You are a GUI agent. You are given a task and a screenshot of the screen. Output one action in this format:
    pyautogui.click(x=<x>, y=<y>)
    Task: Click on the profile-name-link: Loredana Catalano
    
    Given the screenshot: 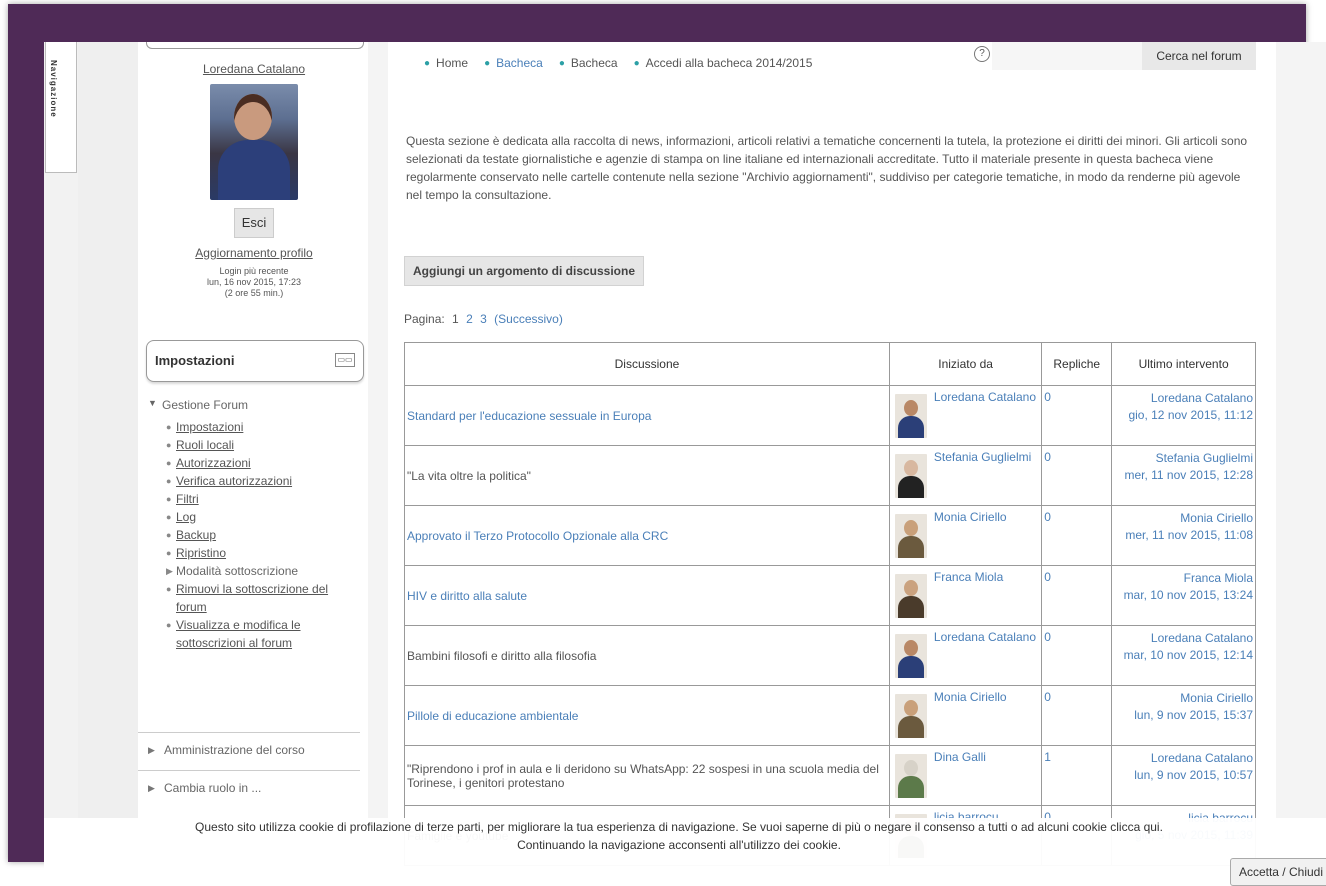 What is the action you would take?
    pyautogui.click(x=254, y=69)
    